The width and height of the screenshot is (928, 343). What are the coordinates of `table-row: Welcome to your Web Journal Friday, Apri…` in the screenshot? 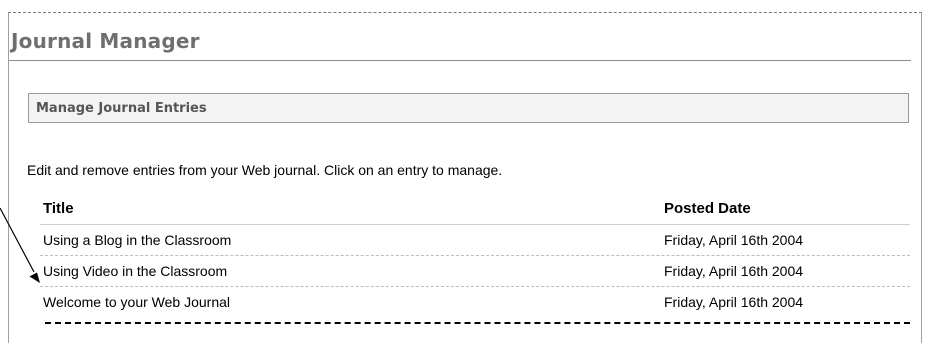 It's located at (475, 302).